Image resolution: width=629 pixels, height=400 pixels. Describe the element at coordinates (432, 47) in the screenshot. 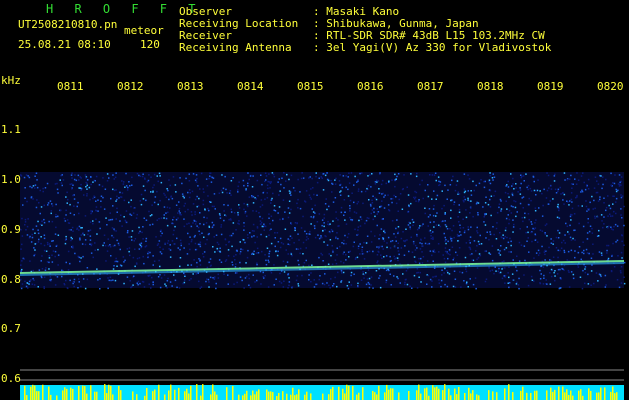

I see `field-value-antenna: : 3el Yagi(V) Az 330 for Vladivostok` at that location.